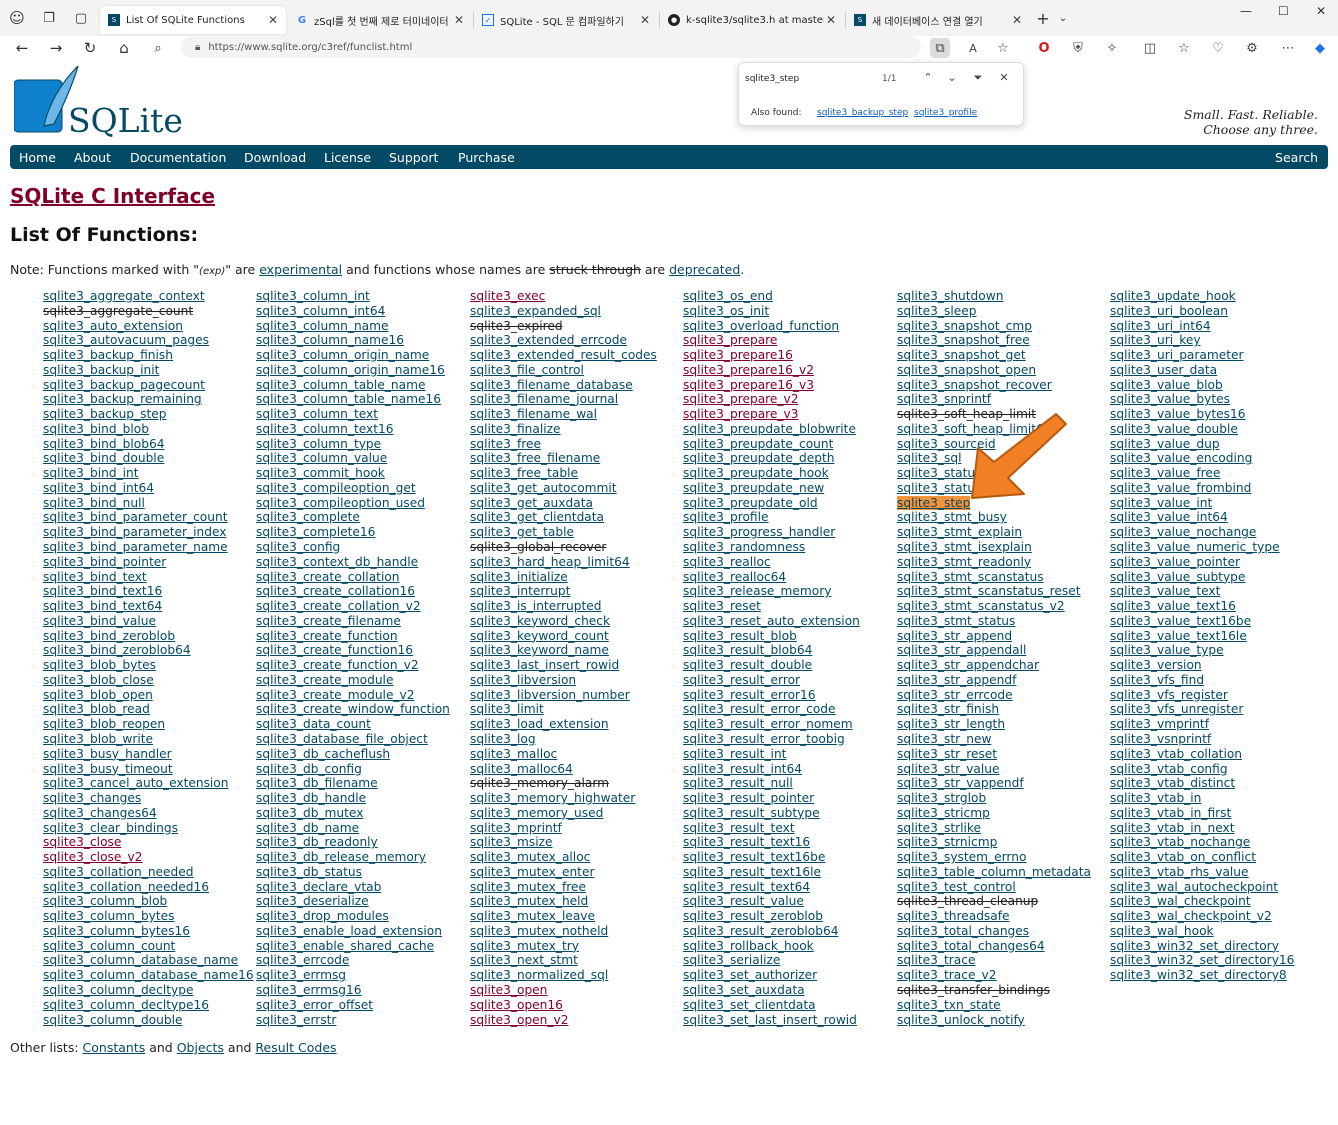 The width and height of the screenshot is (1338, 1125). Describe the element at coordinates (149, 709) in the screenshot. I see `function-link: sqlite3_blob_read` at that location.